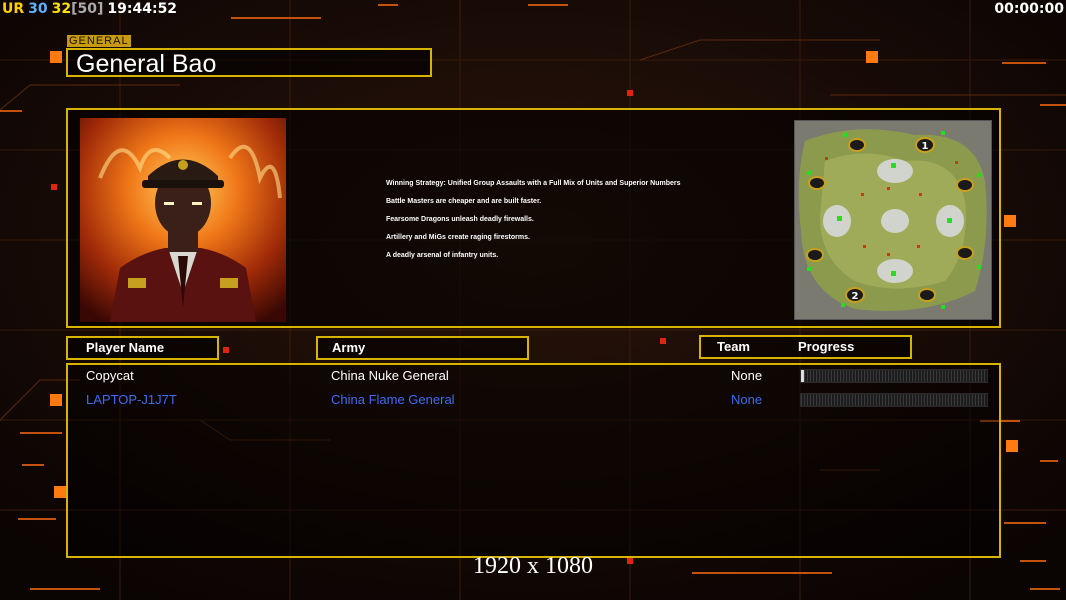 This screenshot has width=1066, height=600. What do you see at coordinates (125, 347) in the screenshot?
I see `player-name-header-label: Player Name` at bounding box center [125, 347].